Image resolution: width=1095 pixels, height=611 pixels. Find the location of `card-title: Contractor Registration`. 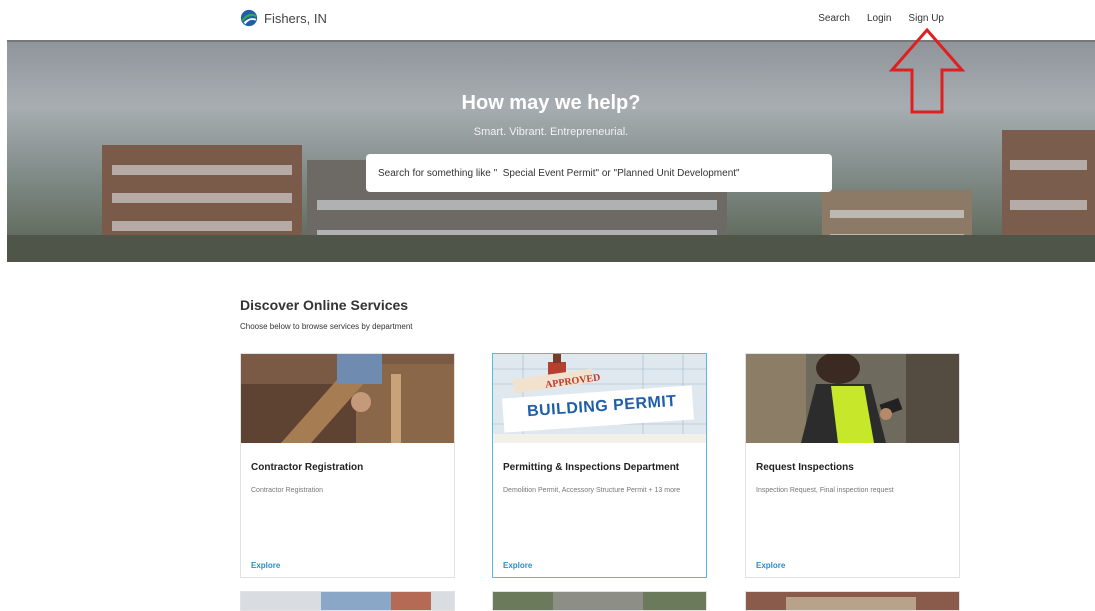

card-title: Contractor Registration is located at coordinates (307, 467).